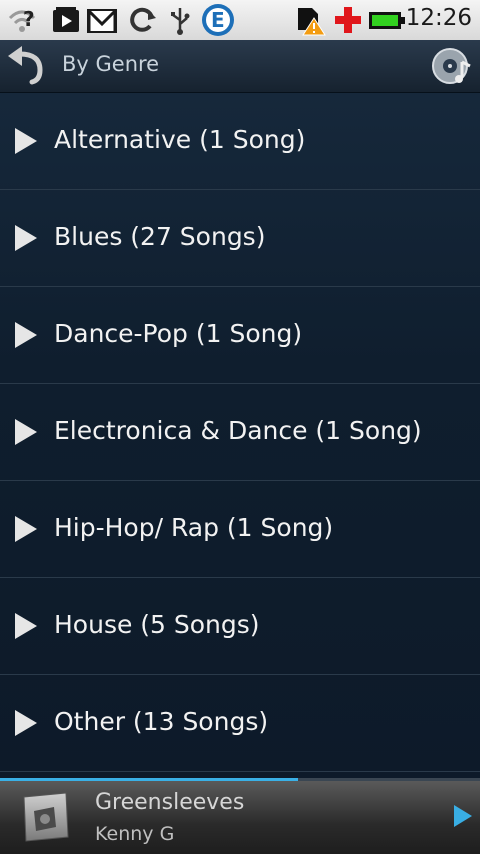  Describe the element at coordinates (180, 21) in the screenshot. I see `usb-icon` at that location.